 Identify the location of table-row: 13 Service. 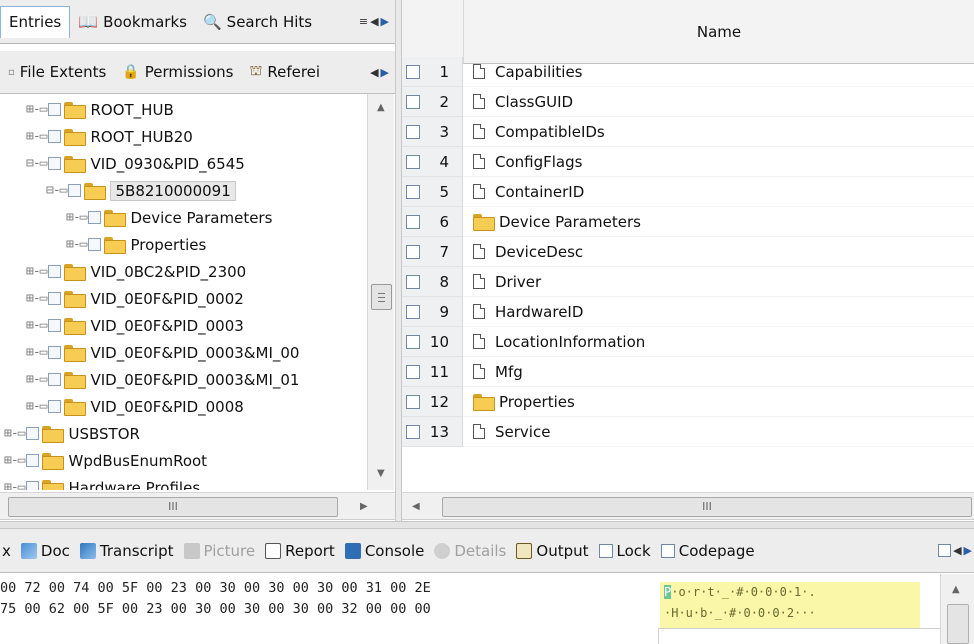
(688, 432).